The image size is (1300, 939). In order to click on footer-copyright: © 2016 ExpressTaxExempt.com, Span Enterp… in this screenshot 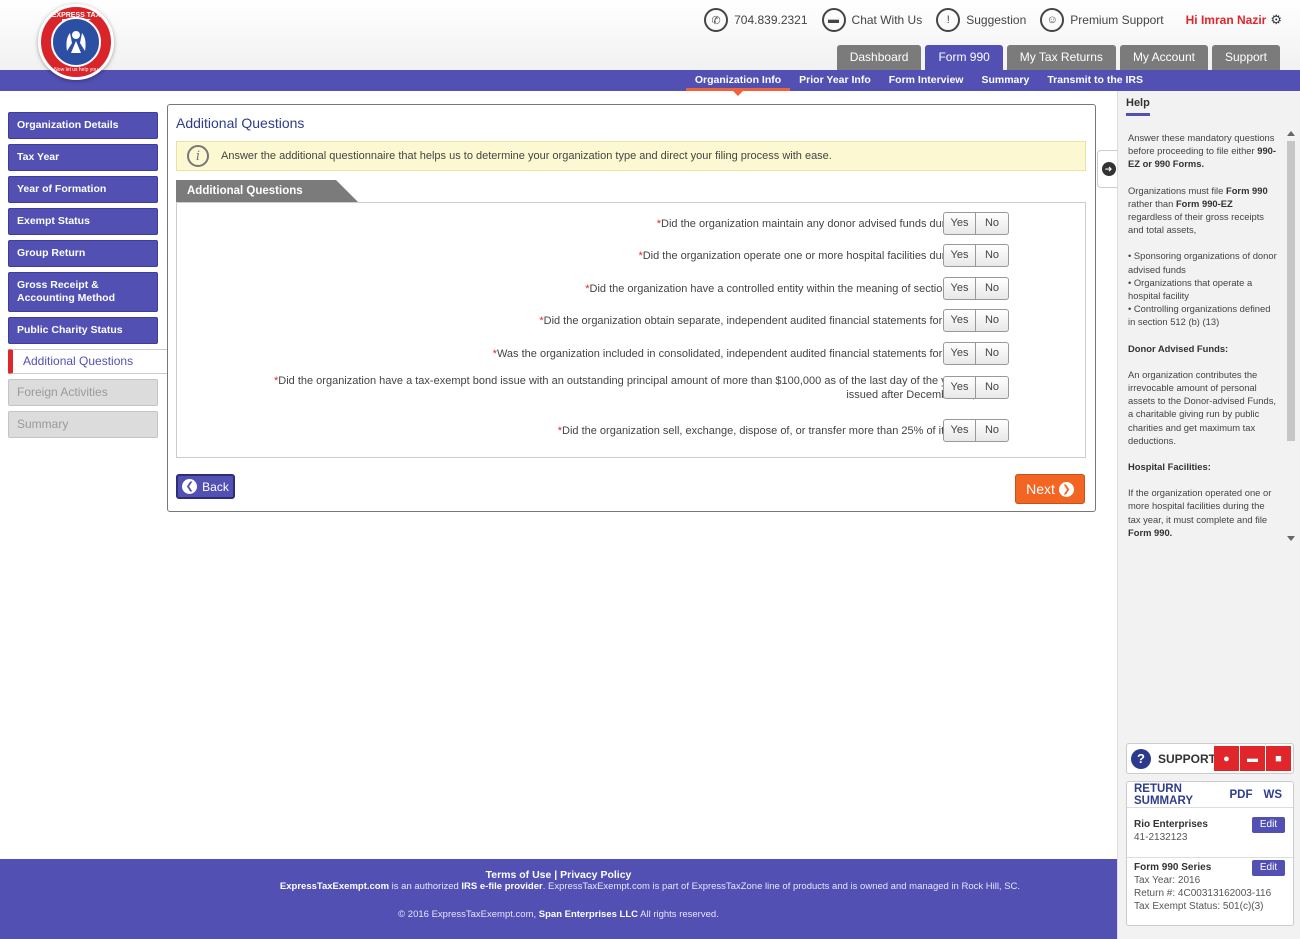, I will do `click(558, 914)`.